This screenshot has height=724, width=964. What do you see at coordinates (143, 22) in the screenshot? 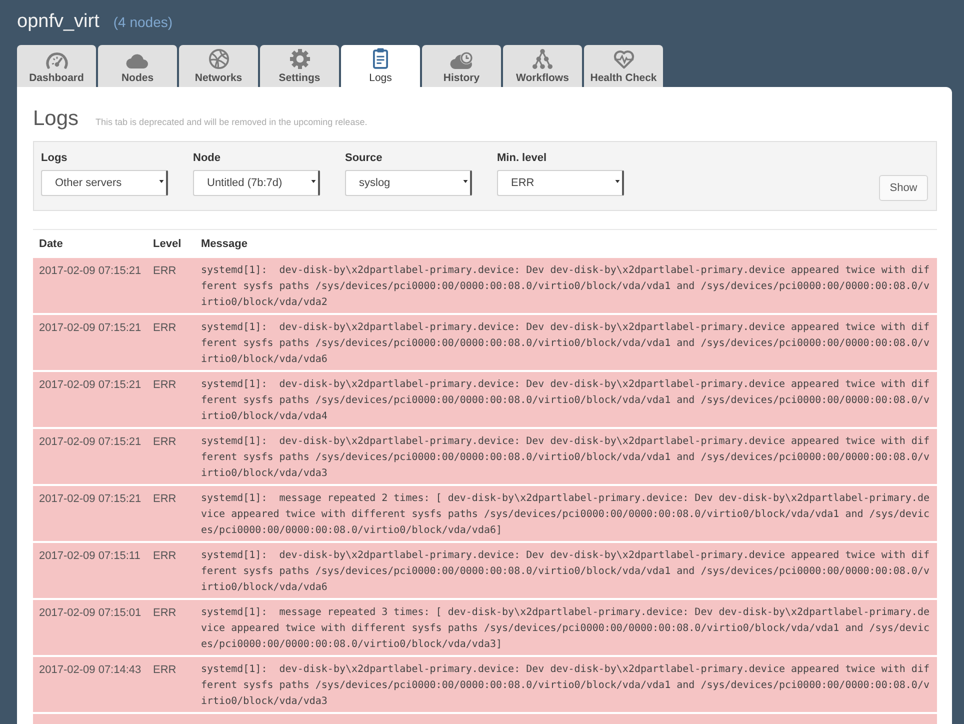
I see `node-count: (4 nodes)` at bounding box center [143, 22].